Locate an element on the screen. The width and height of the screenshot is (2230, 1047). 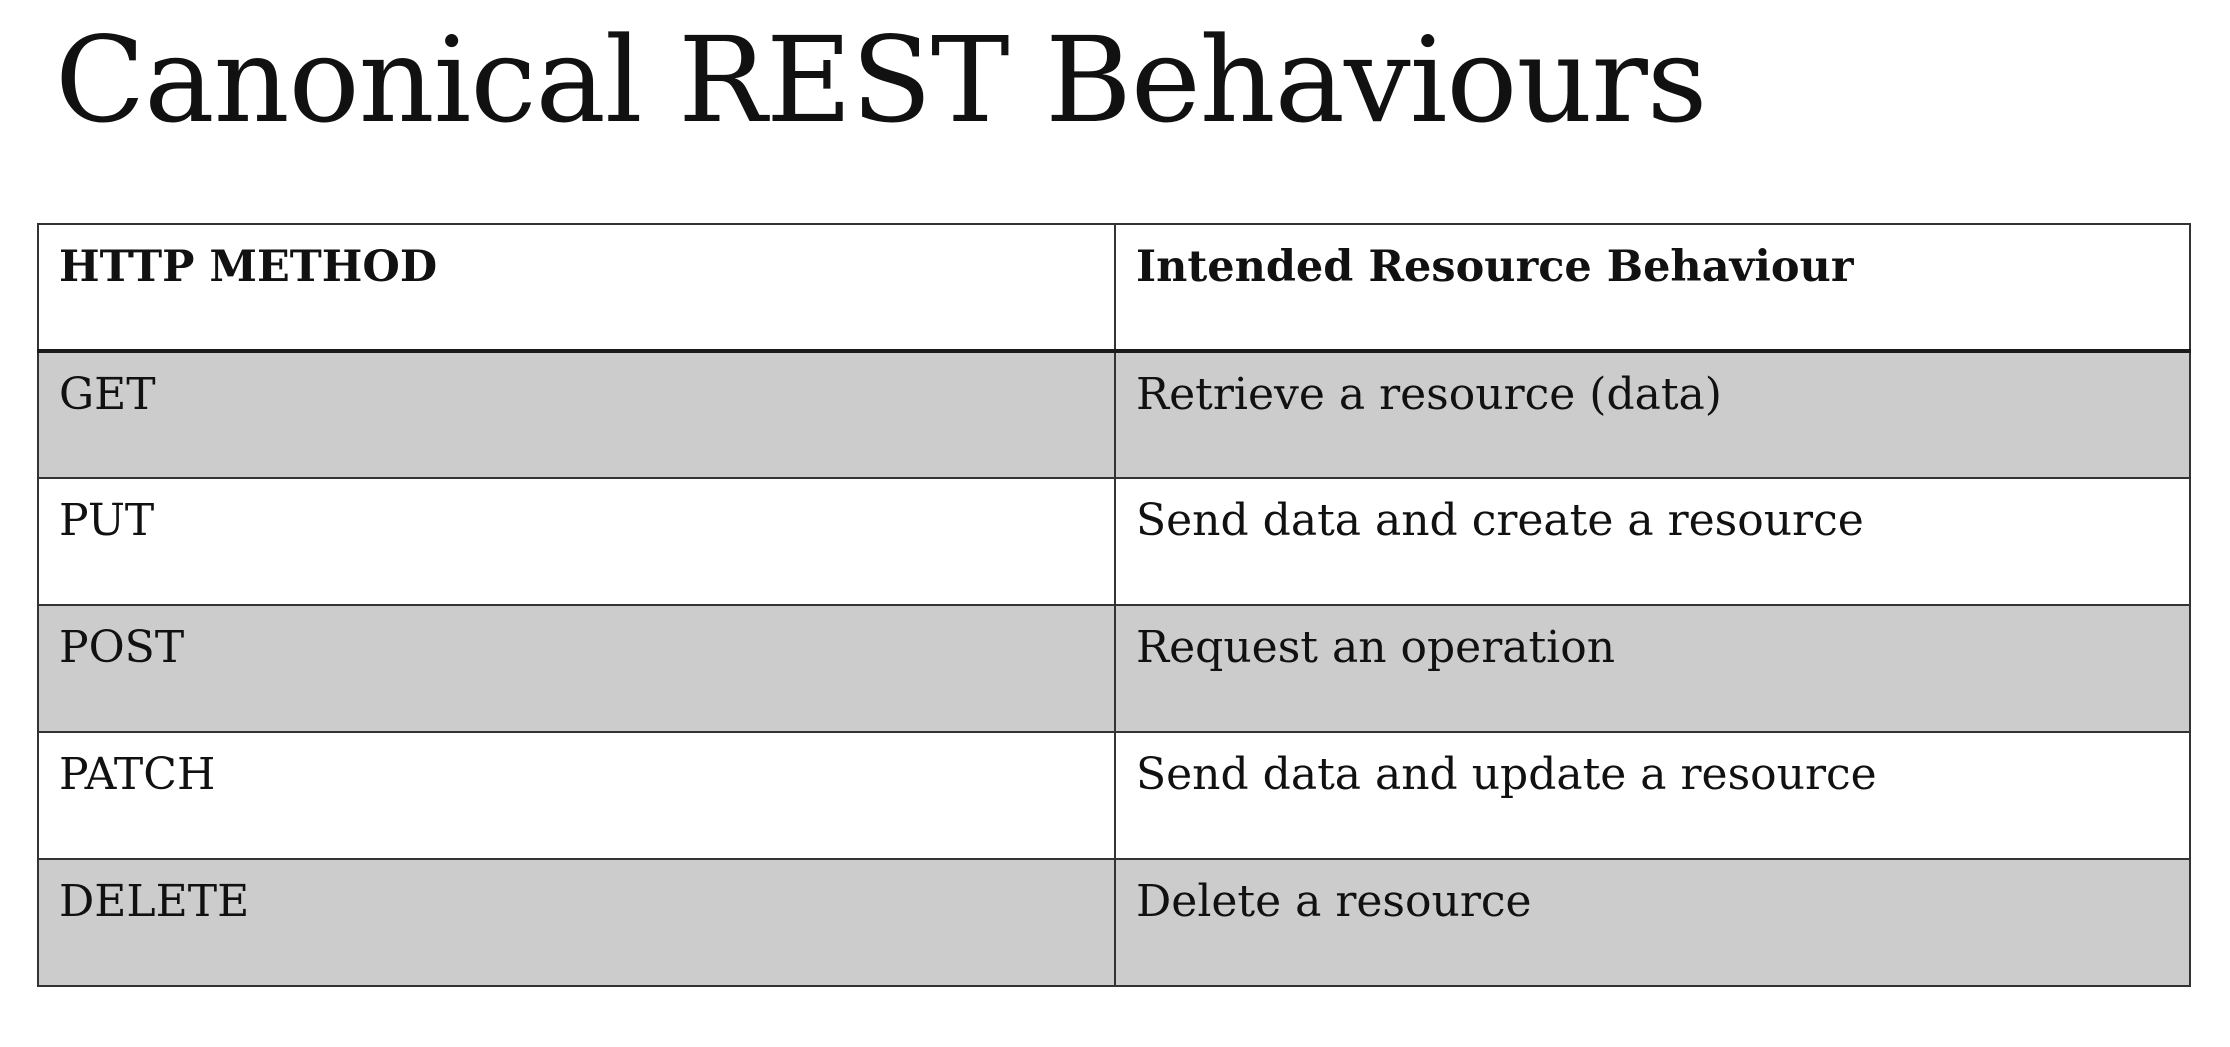
behaviour-cell: Delete a resource is located at coordinates (1652, 922).